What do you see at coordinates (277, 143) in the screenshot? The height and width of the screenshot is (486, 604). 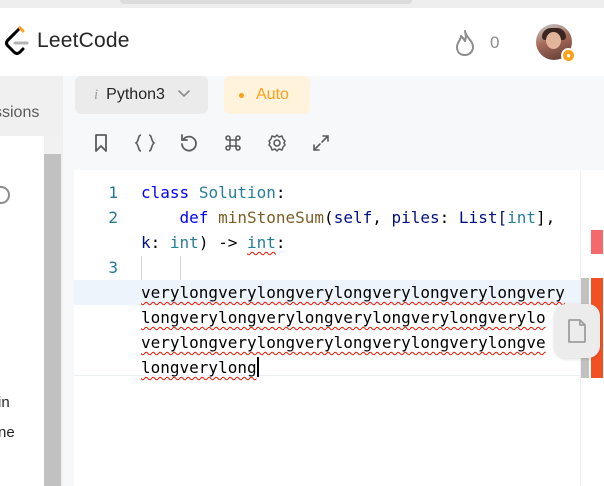 I see `settings-icon` at bounding box center [277, 143].